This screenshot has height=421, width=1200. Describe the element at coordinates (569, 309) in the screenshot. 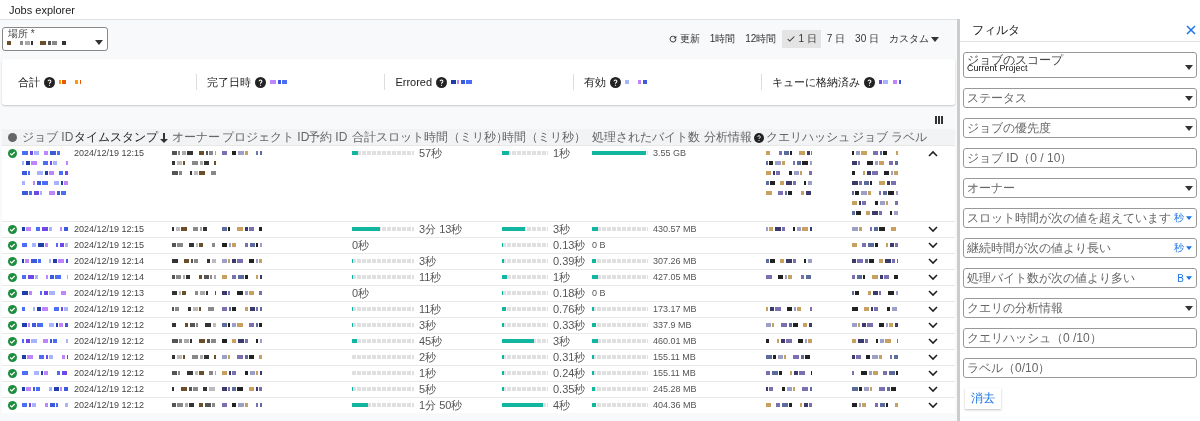

I see `duration-cell: 0.76秒` at that location.